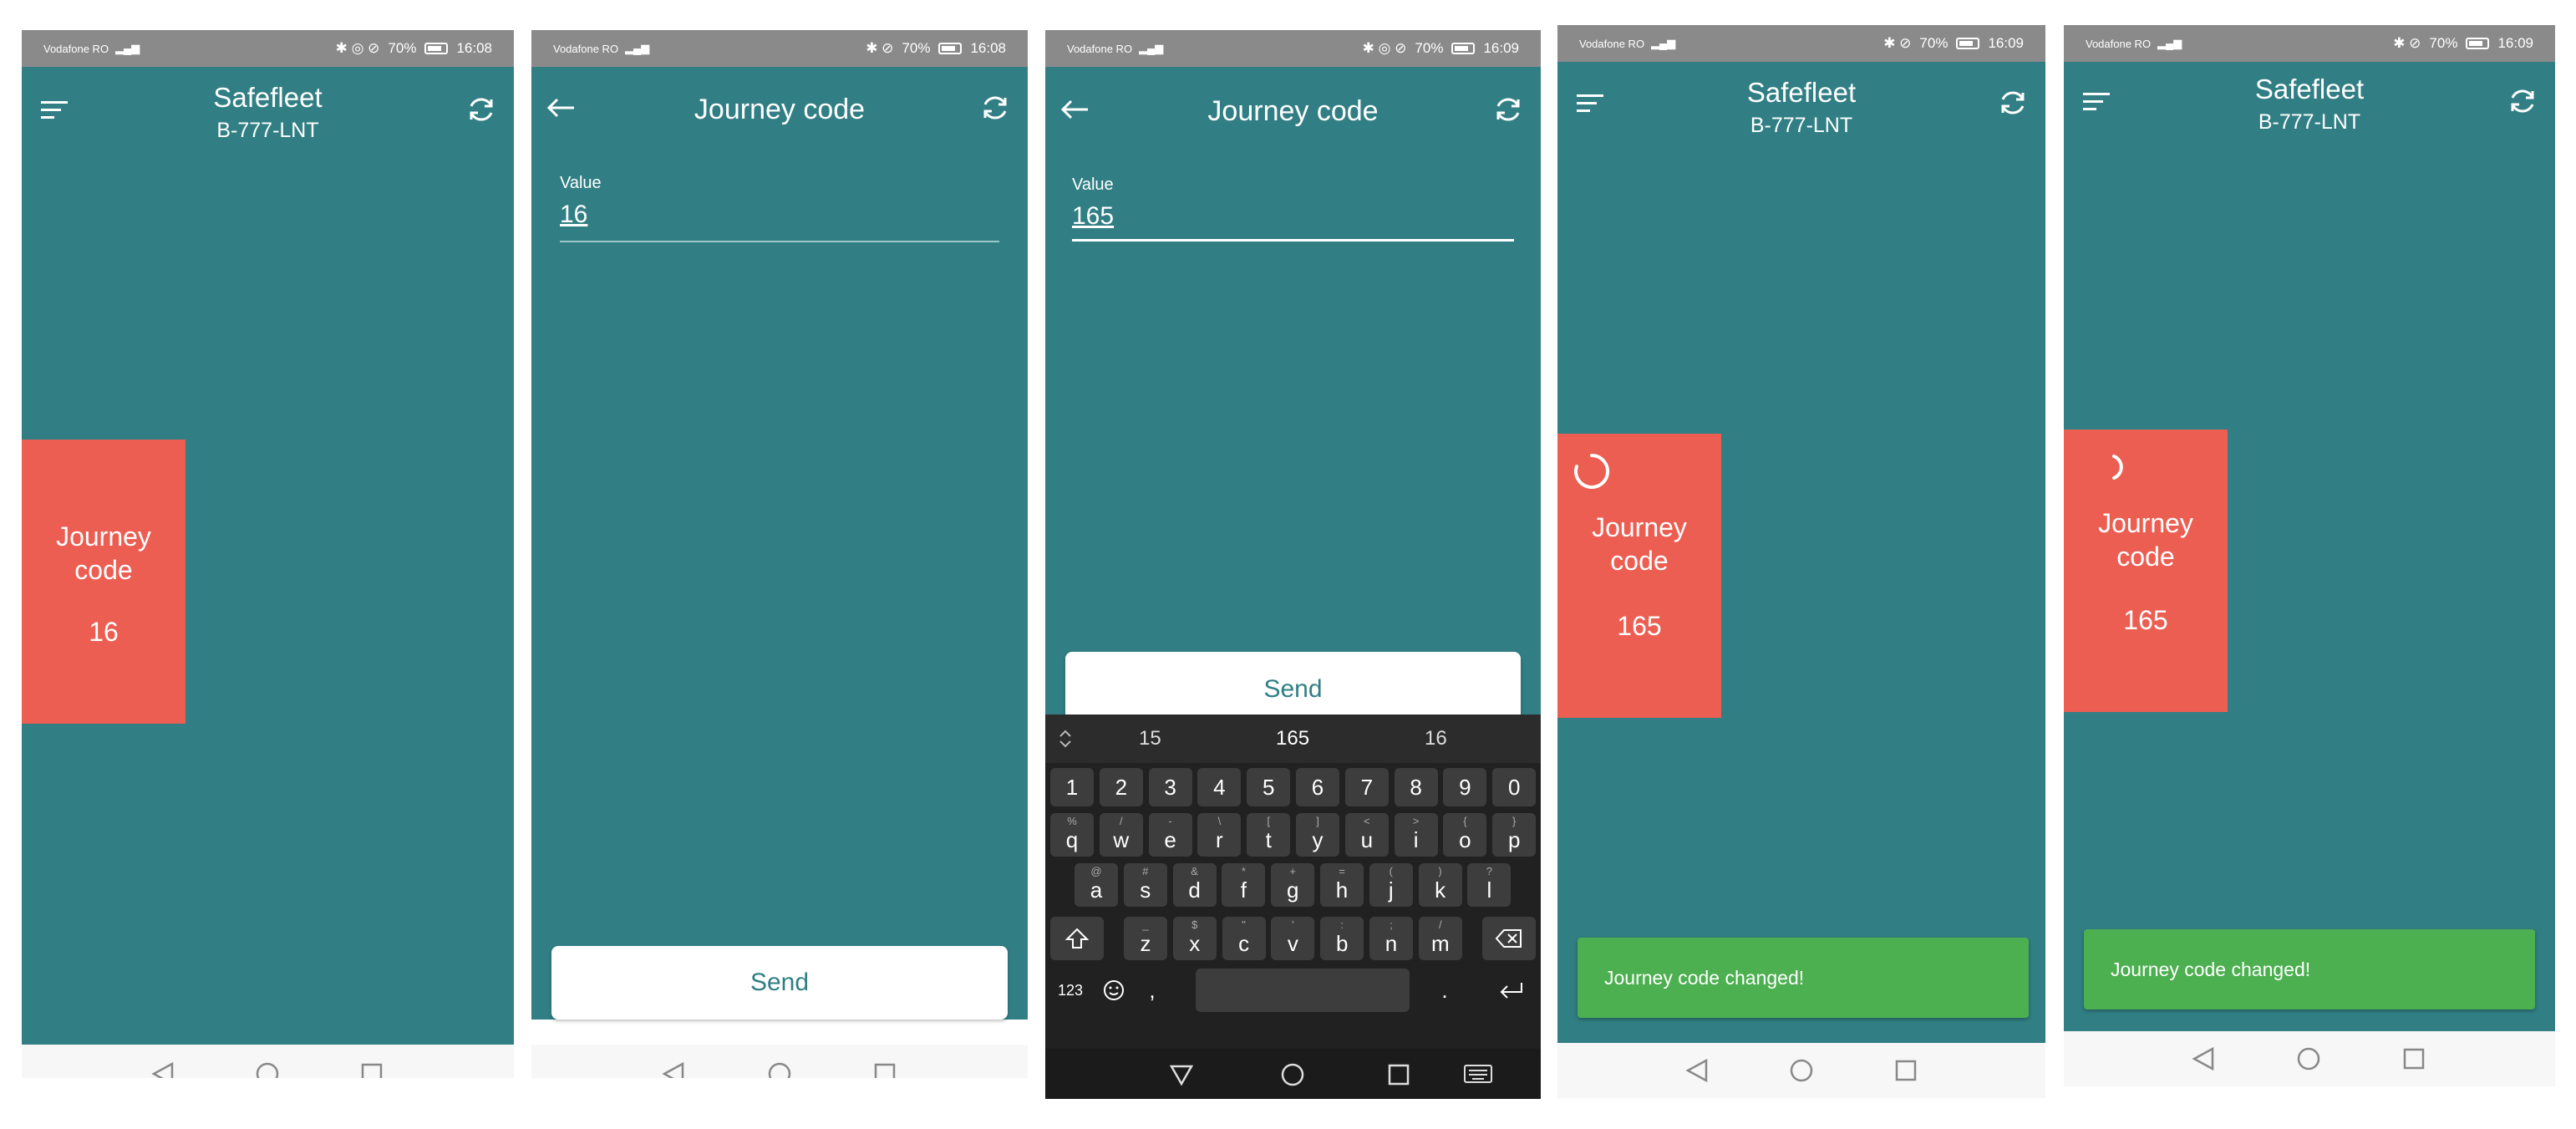  Describe the element at coordinates (1194, 885) in the screenshot. I see `key-d: & d` at that location.